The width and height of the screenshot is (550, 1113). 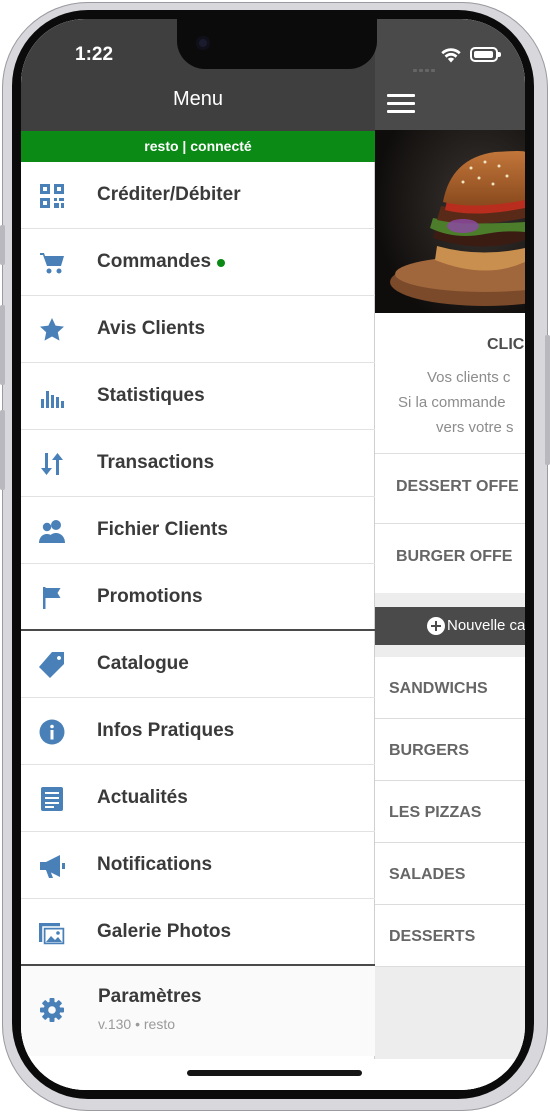 I want to click on volume-down-button, so click(x=2, y=450).